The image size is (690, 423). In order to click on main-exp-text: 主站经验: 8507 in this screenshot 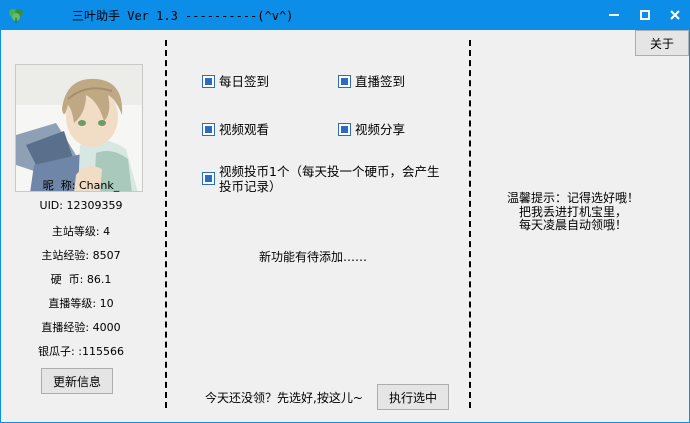, I will do `click(81, 255)`.